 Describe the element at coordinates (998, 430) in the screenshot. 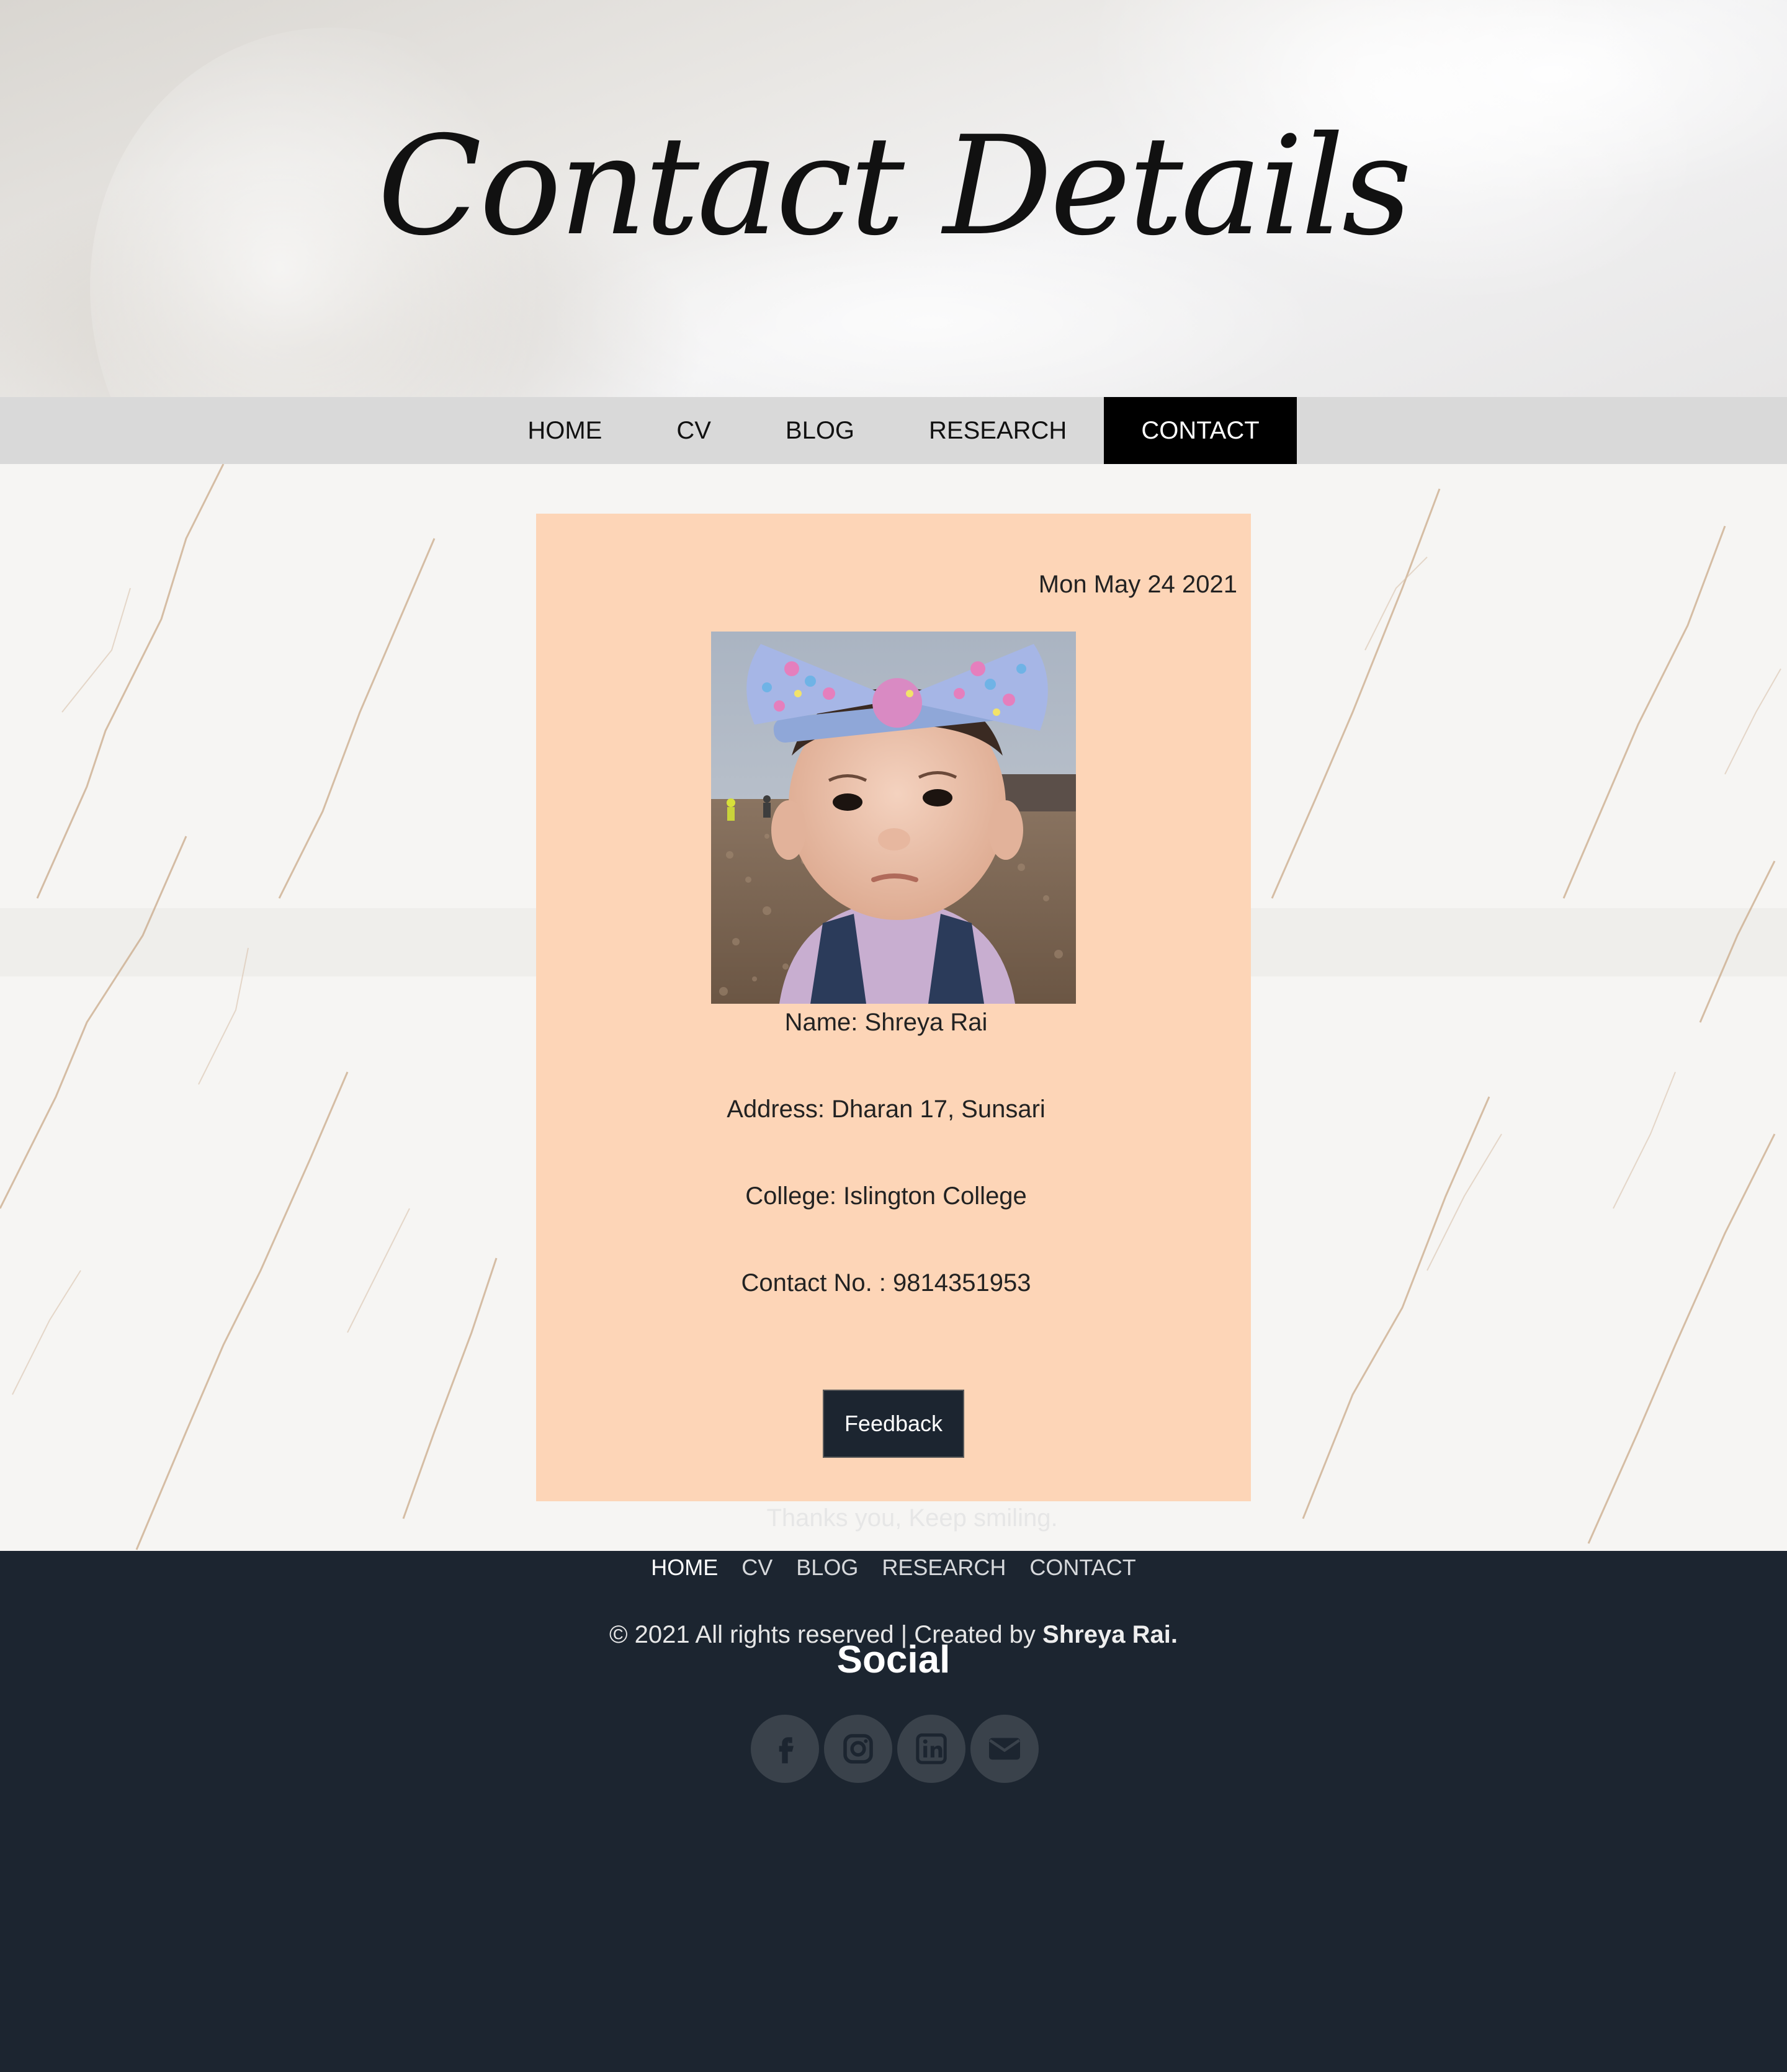

I see `nav-research: RESEARCH` at that location.